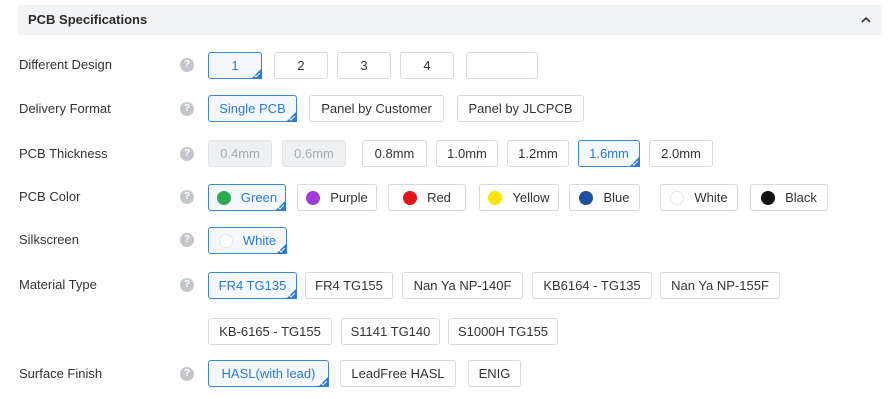 This screenshot has width=892, height=399. I want to click on green-swatch-icon, so click(223, 197).